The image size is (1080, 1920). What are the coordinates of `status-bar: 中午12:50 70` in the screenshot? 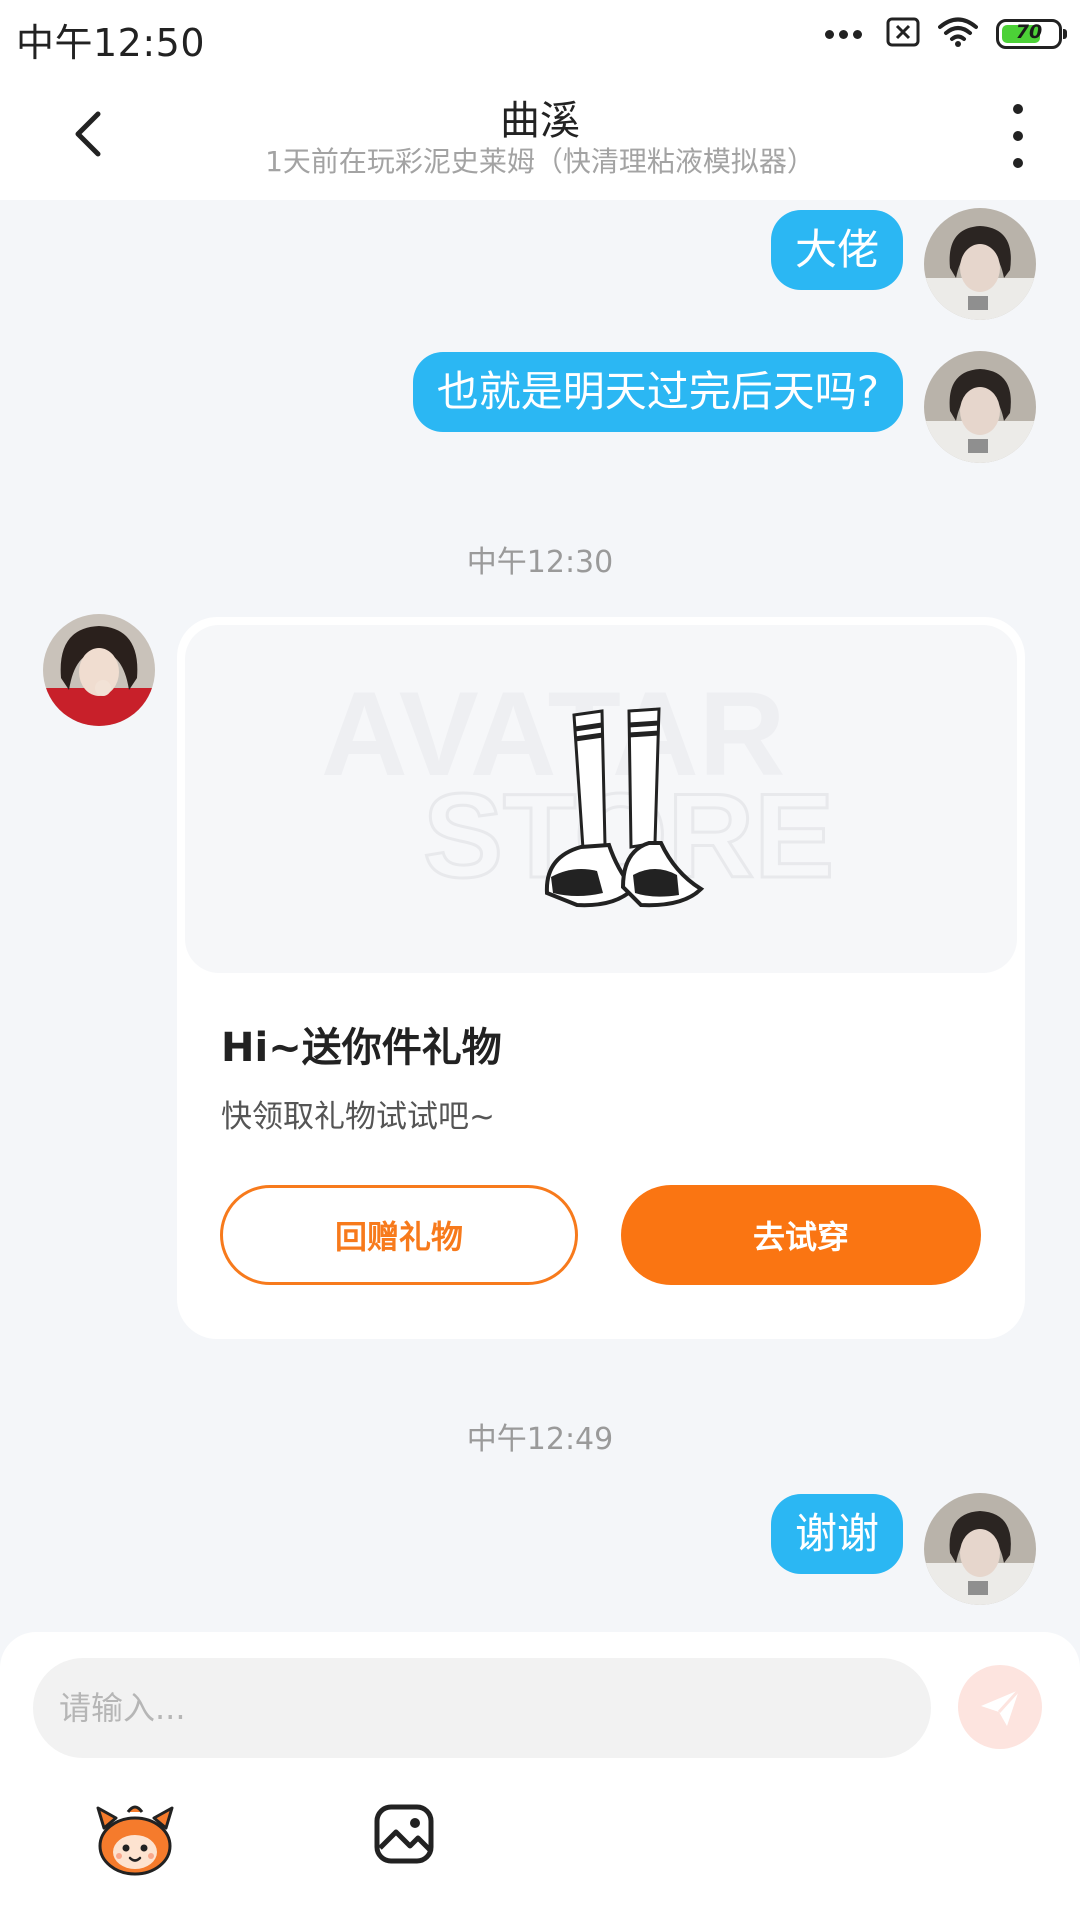 It's located at (540, 34).